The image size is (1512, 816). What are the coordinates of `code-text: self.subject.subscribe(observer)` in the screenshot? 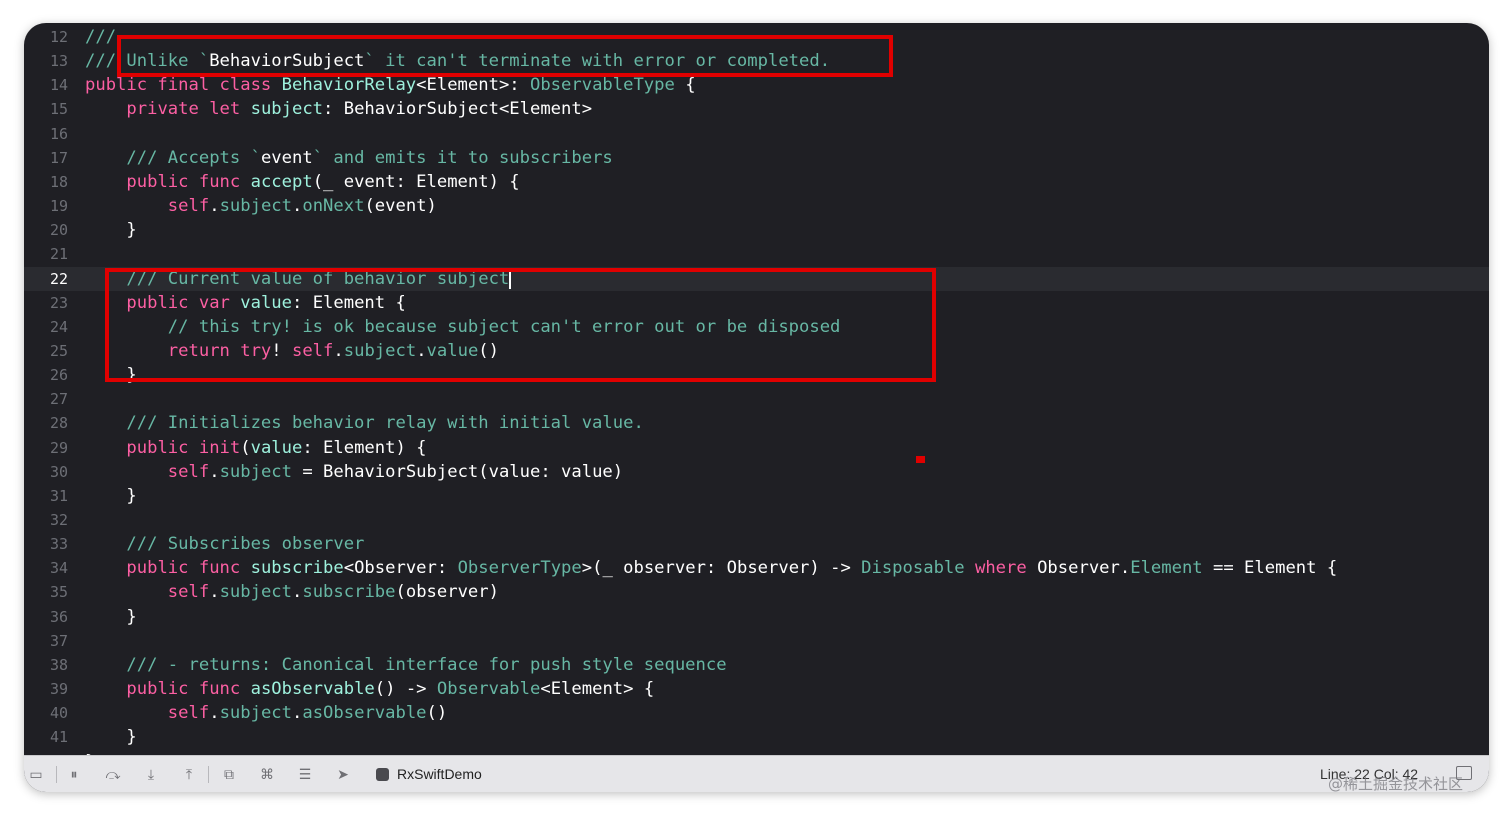 It's located at (292, 592).